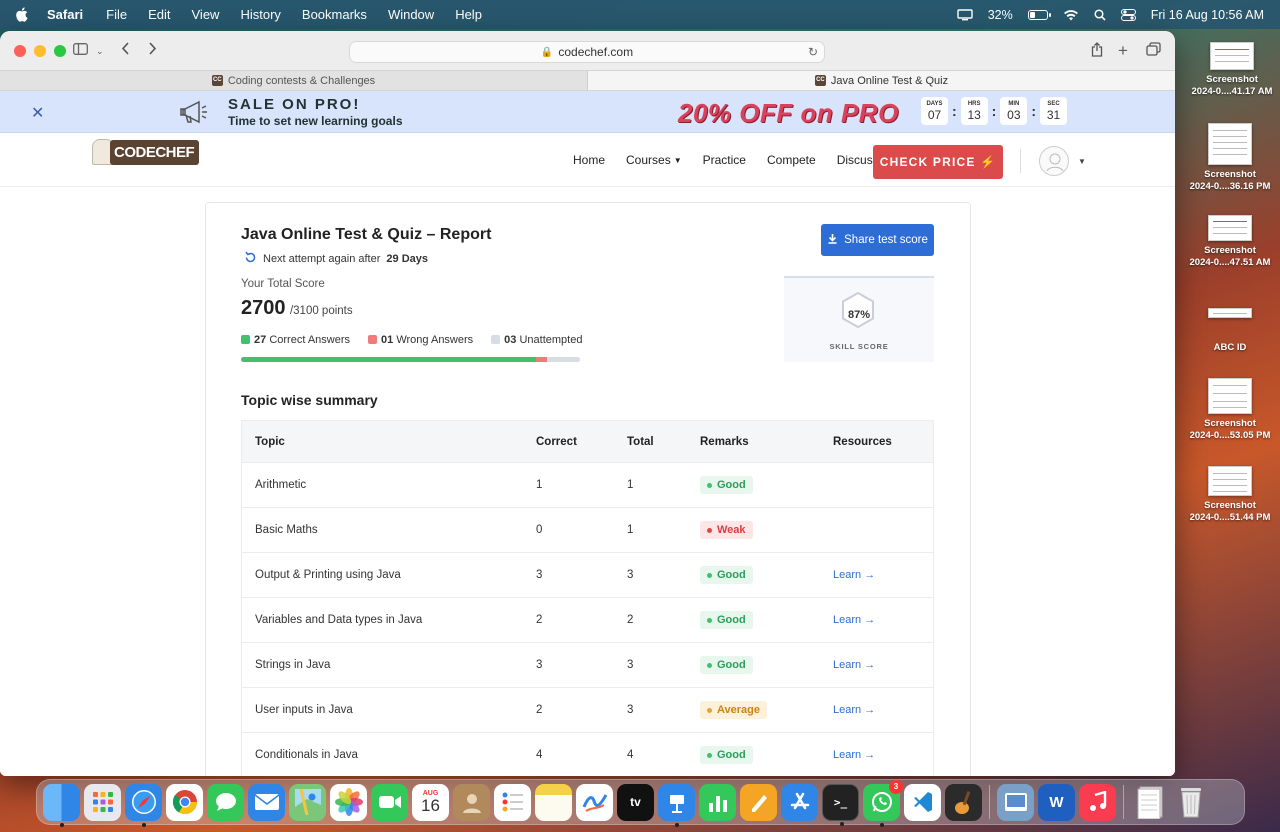 The height and width of the screenshot is (832, 1280). Describe the element at coordinates (587, 754) in the screenshot. I see `table-row: Conditionals in Java 4 4 Good Learn →` at that location.